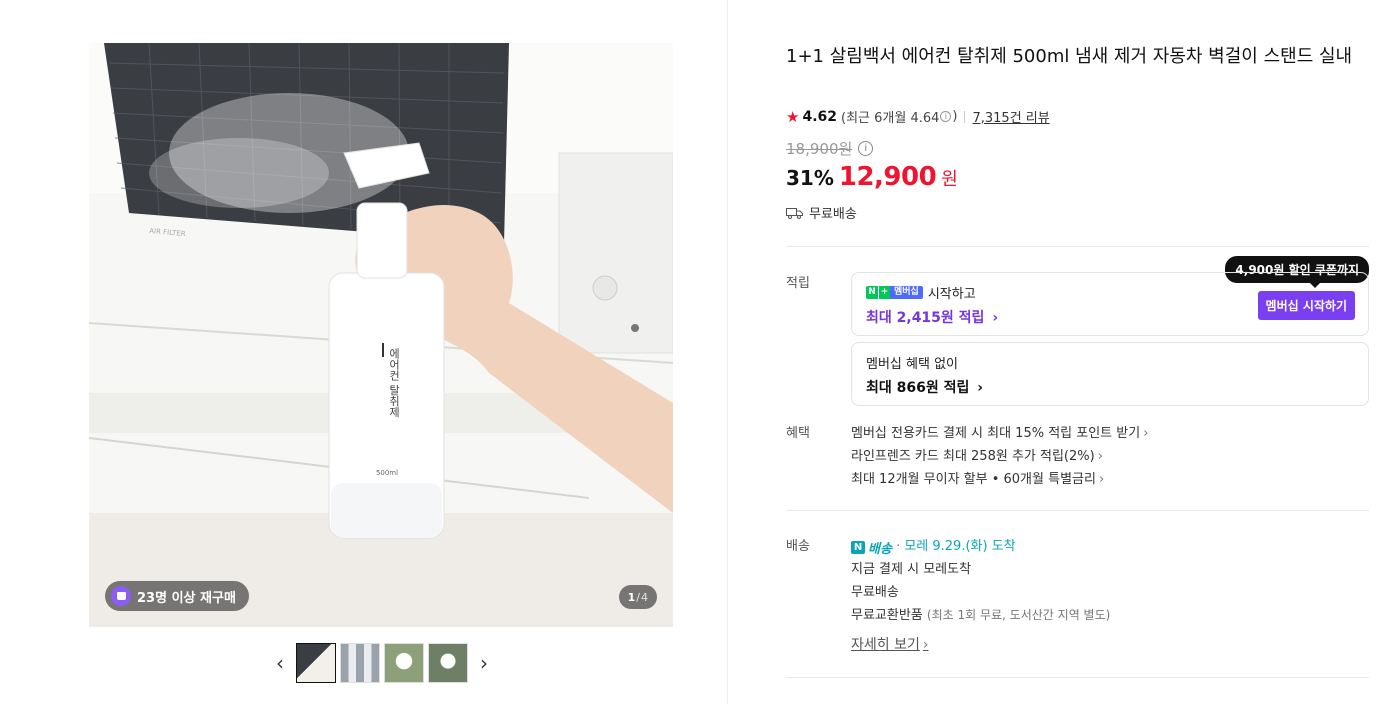 This screenshot has width=1399, height=704. I want to click on repurchase-text: 23명 이상 재구매, so click(186, 598).